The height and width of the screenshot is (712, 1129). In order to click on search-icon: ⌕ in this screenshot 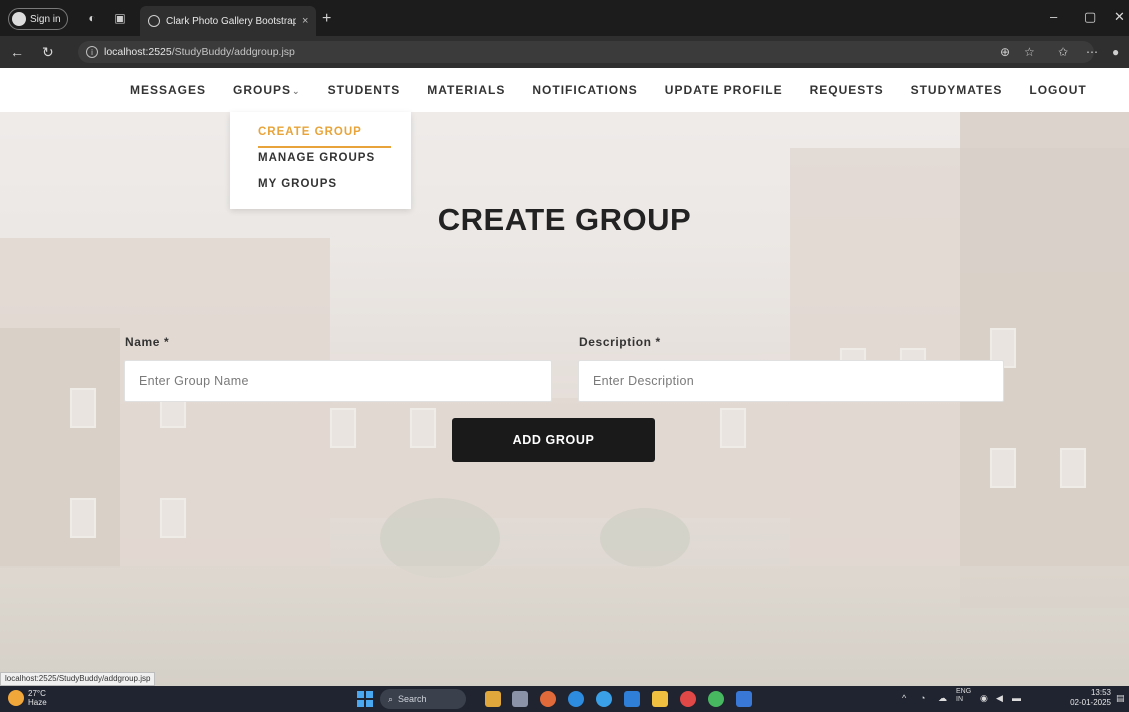, I will do `click(391, 698)`.